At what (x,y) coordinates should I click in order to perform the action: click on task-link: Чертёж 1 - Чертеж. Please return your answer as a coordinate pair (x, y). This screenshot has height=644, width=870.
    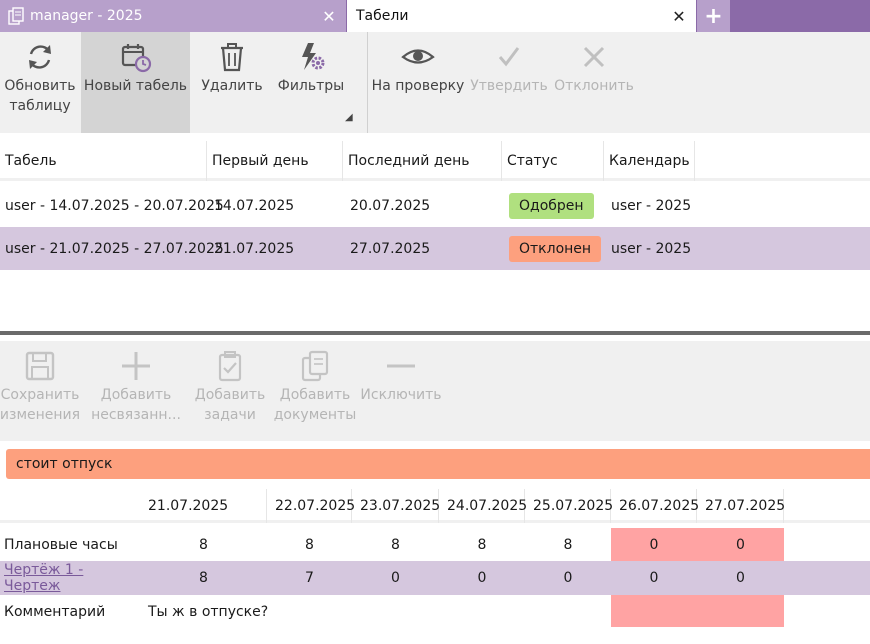
    Looking at the image, I should click on (70, 578).